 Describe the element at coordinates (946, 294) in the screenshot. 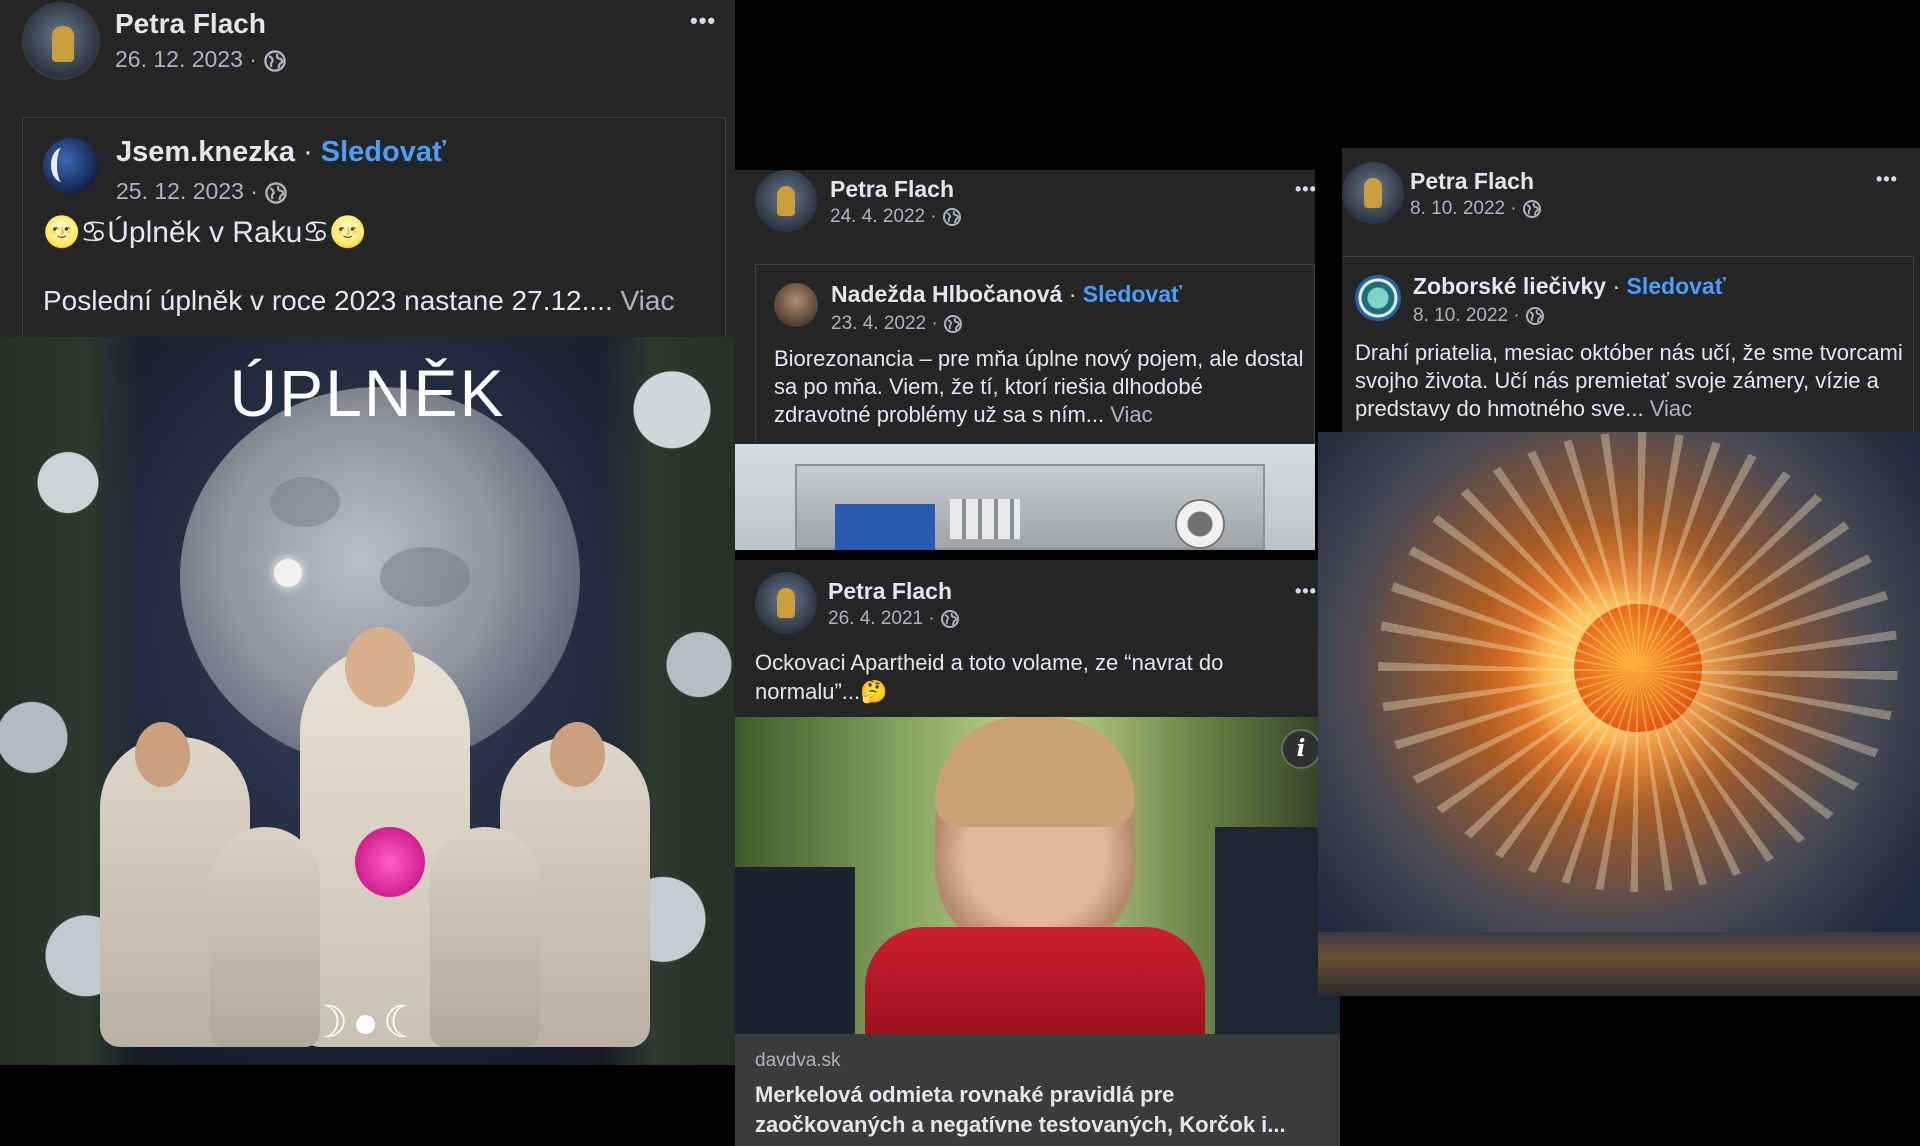

I see `profile-name: Nadežda Hlbočanová` at that location.